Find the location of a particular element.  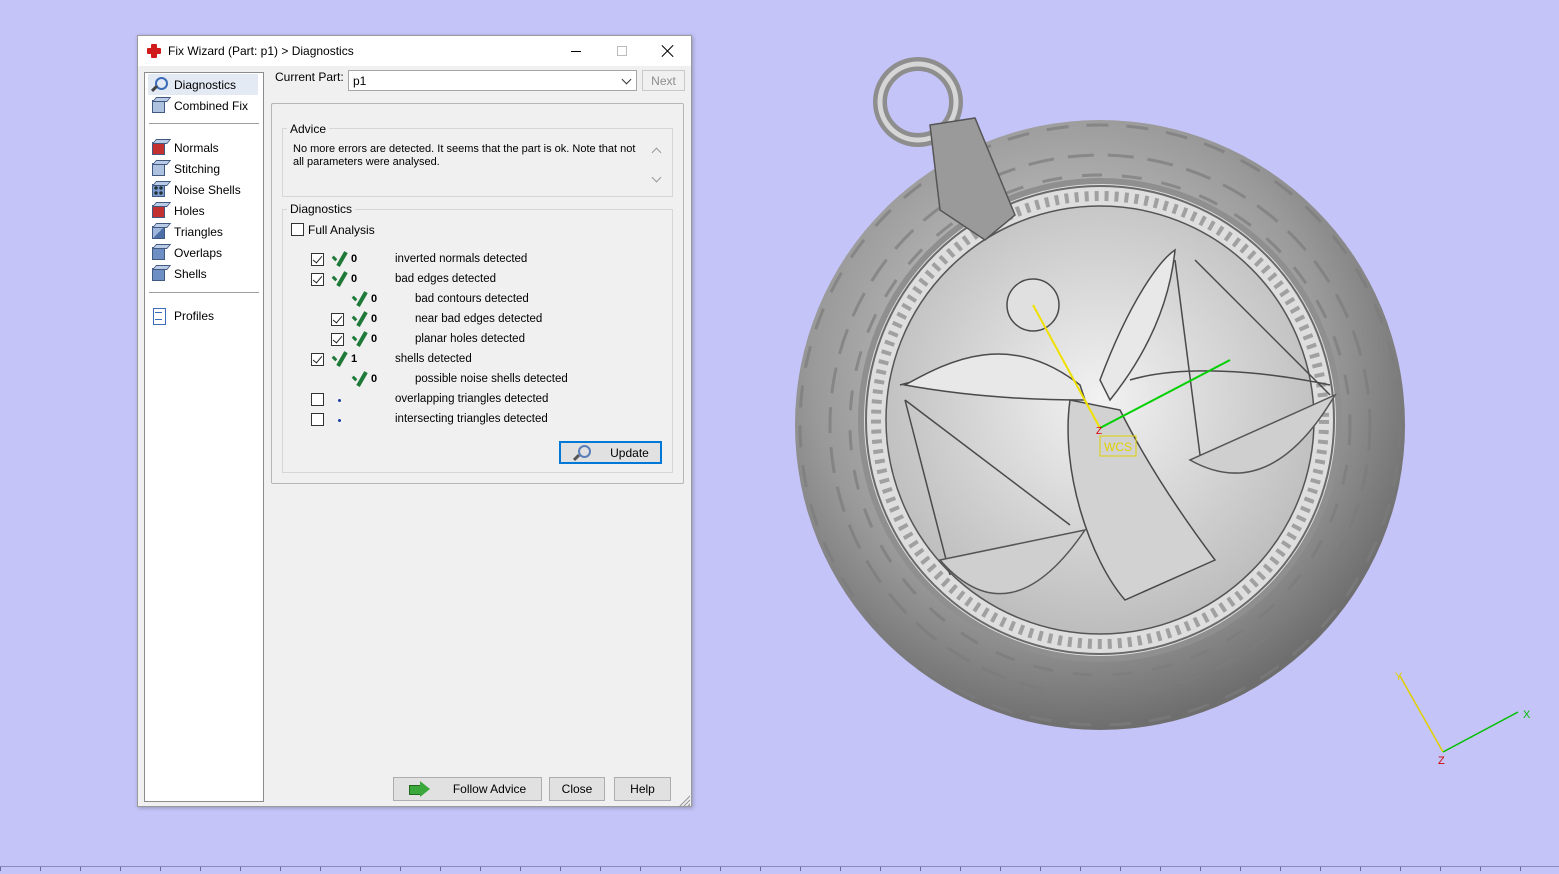

sidebar-item-overlaps: Overlaps is located at coordinates (203, 252).